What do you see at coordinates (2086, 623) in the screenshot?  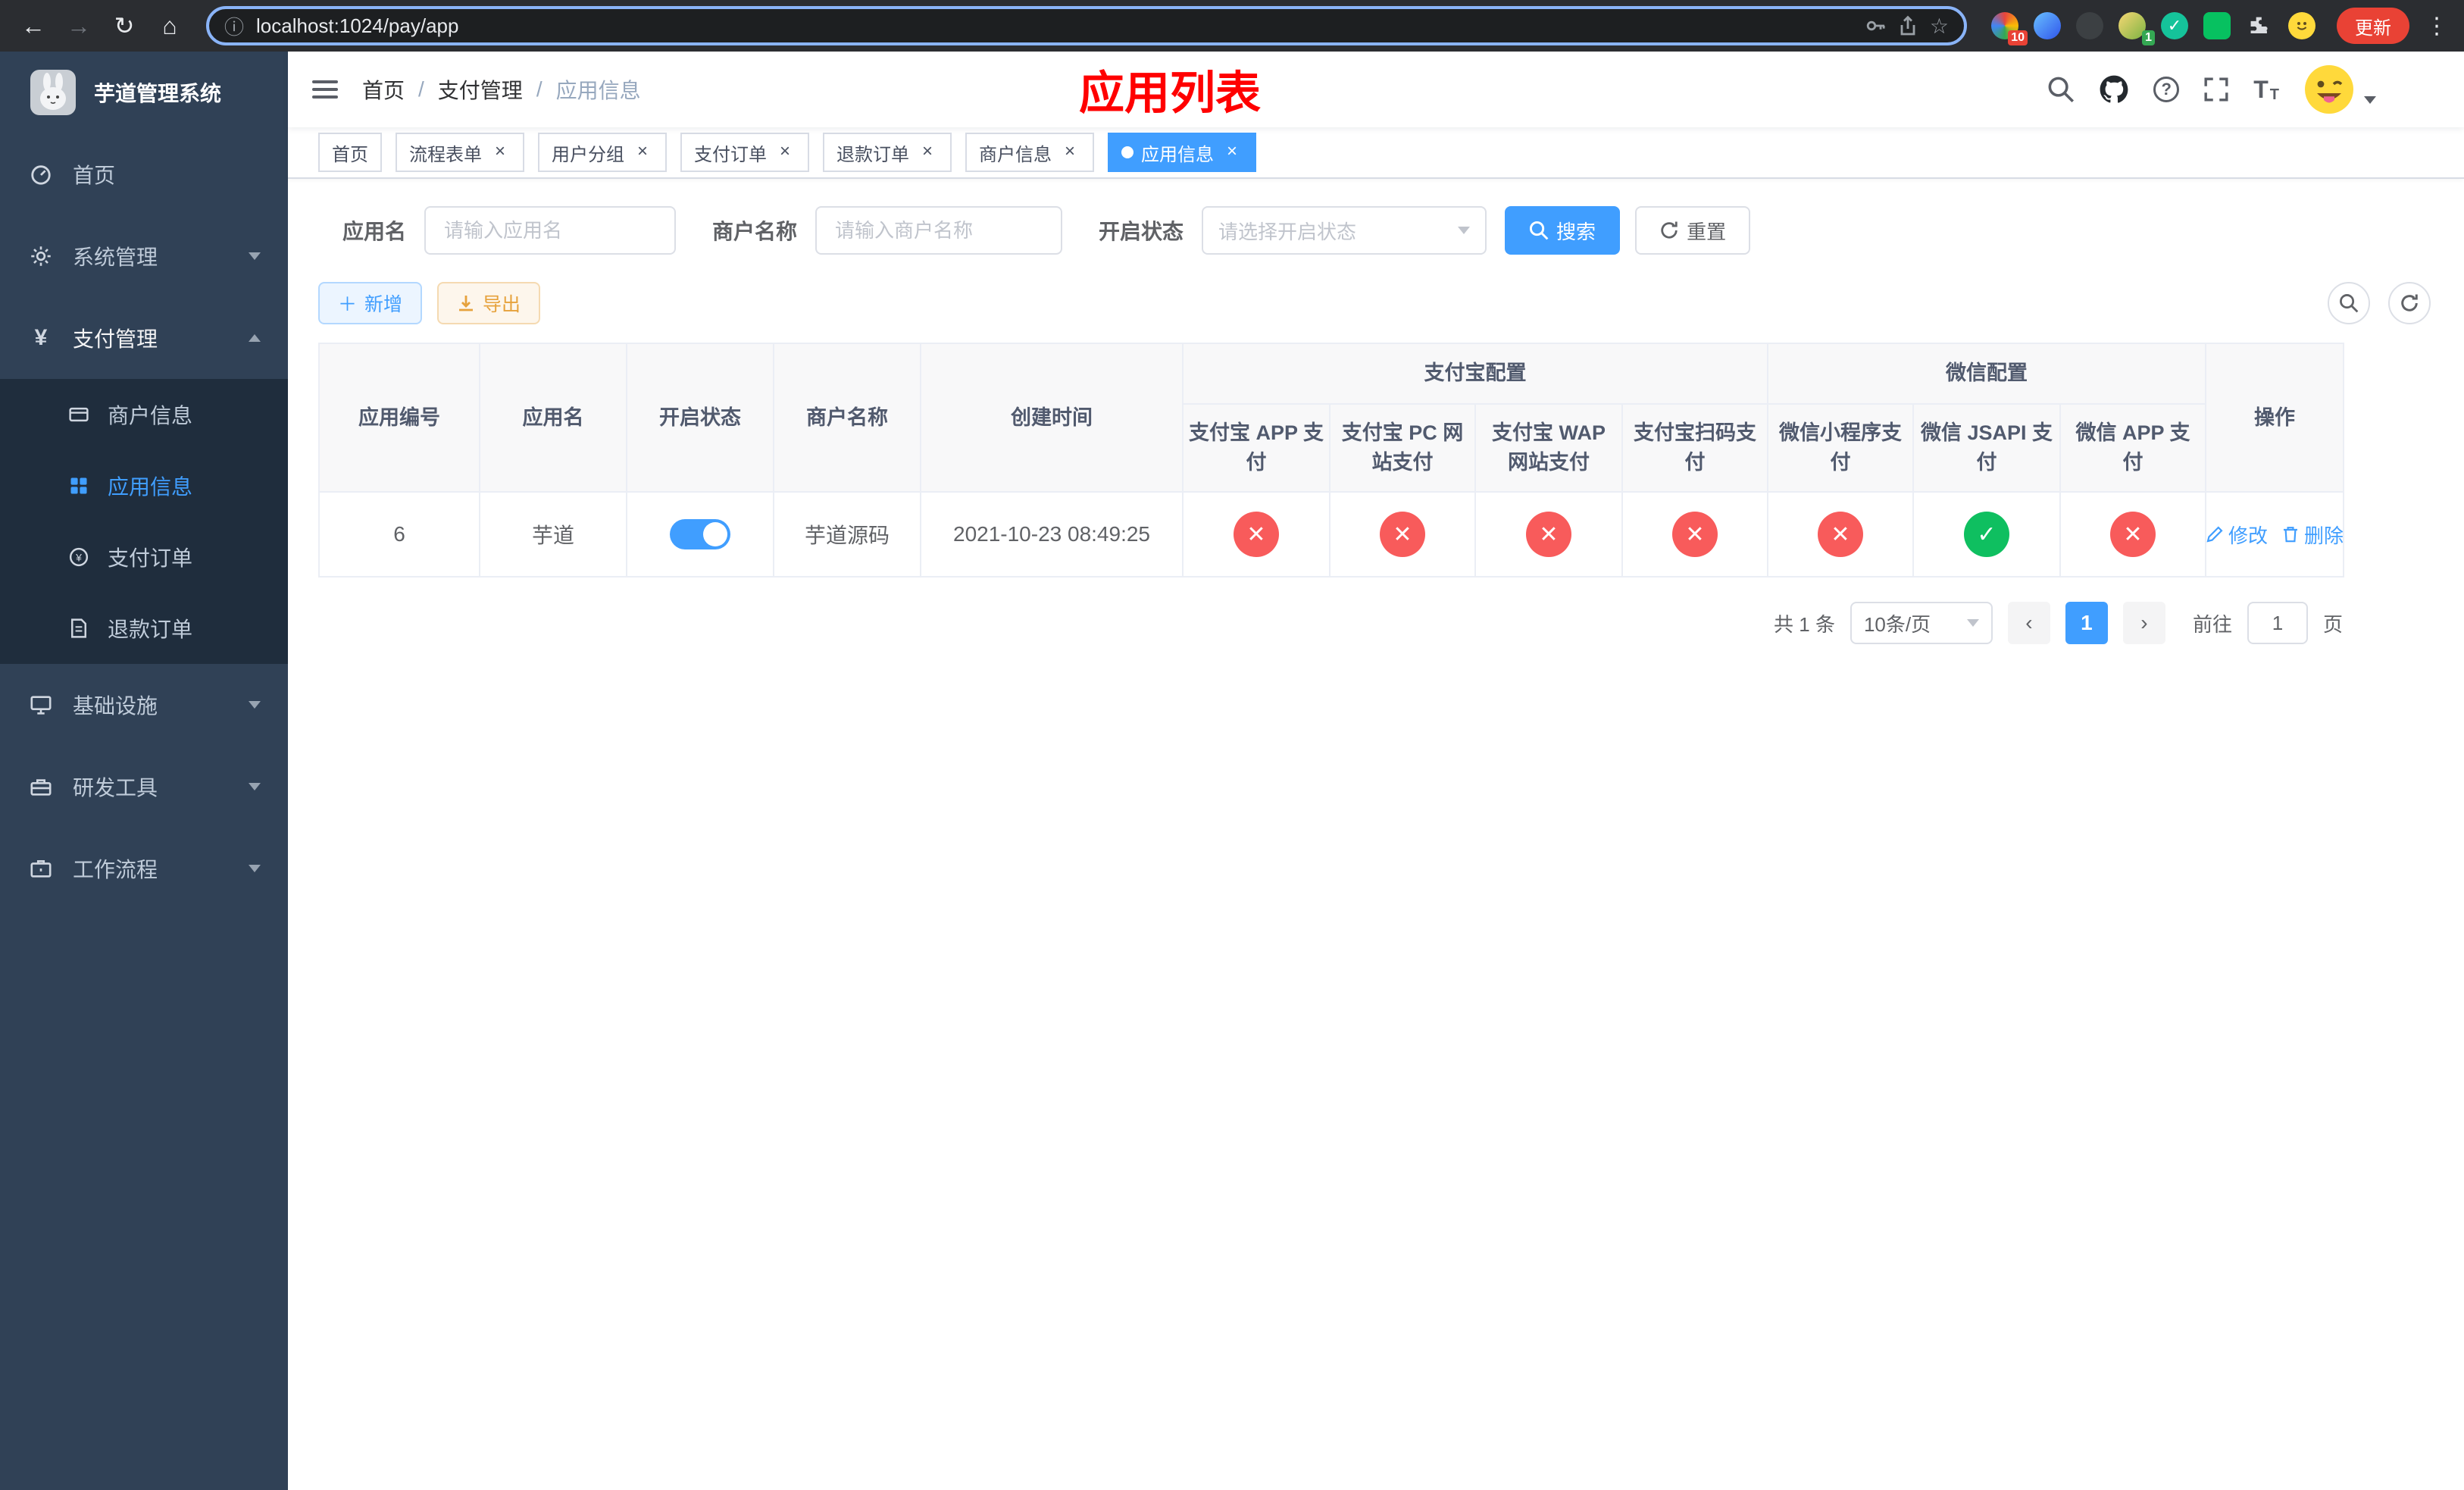 I see `page-1-button: 1` at bounding box center [2086, 623].